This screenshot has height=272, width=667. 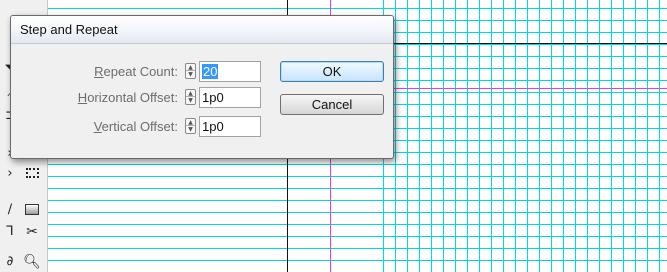 What do you see at coordinates (32, 210) in the screenshot?
I see `gradient-swatch-icon` at bounding box center [32, 210].